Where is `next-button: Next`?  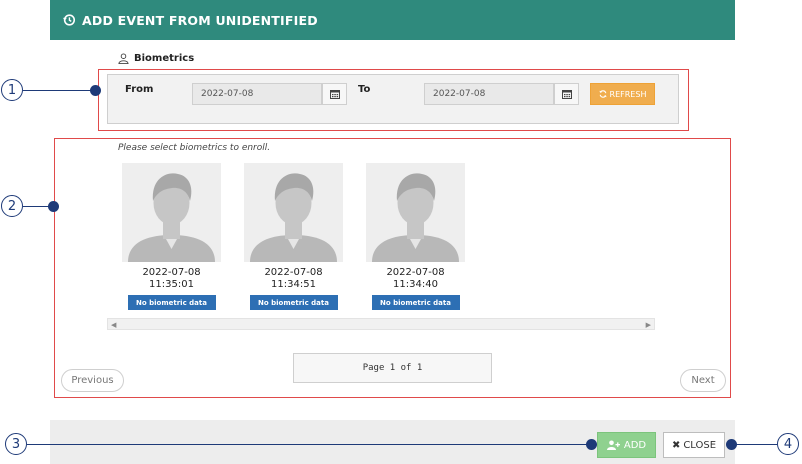 next-button: Next is located at coordinates (703, 380).